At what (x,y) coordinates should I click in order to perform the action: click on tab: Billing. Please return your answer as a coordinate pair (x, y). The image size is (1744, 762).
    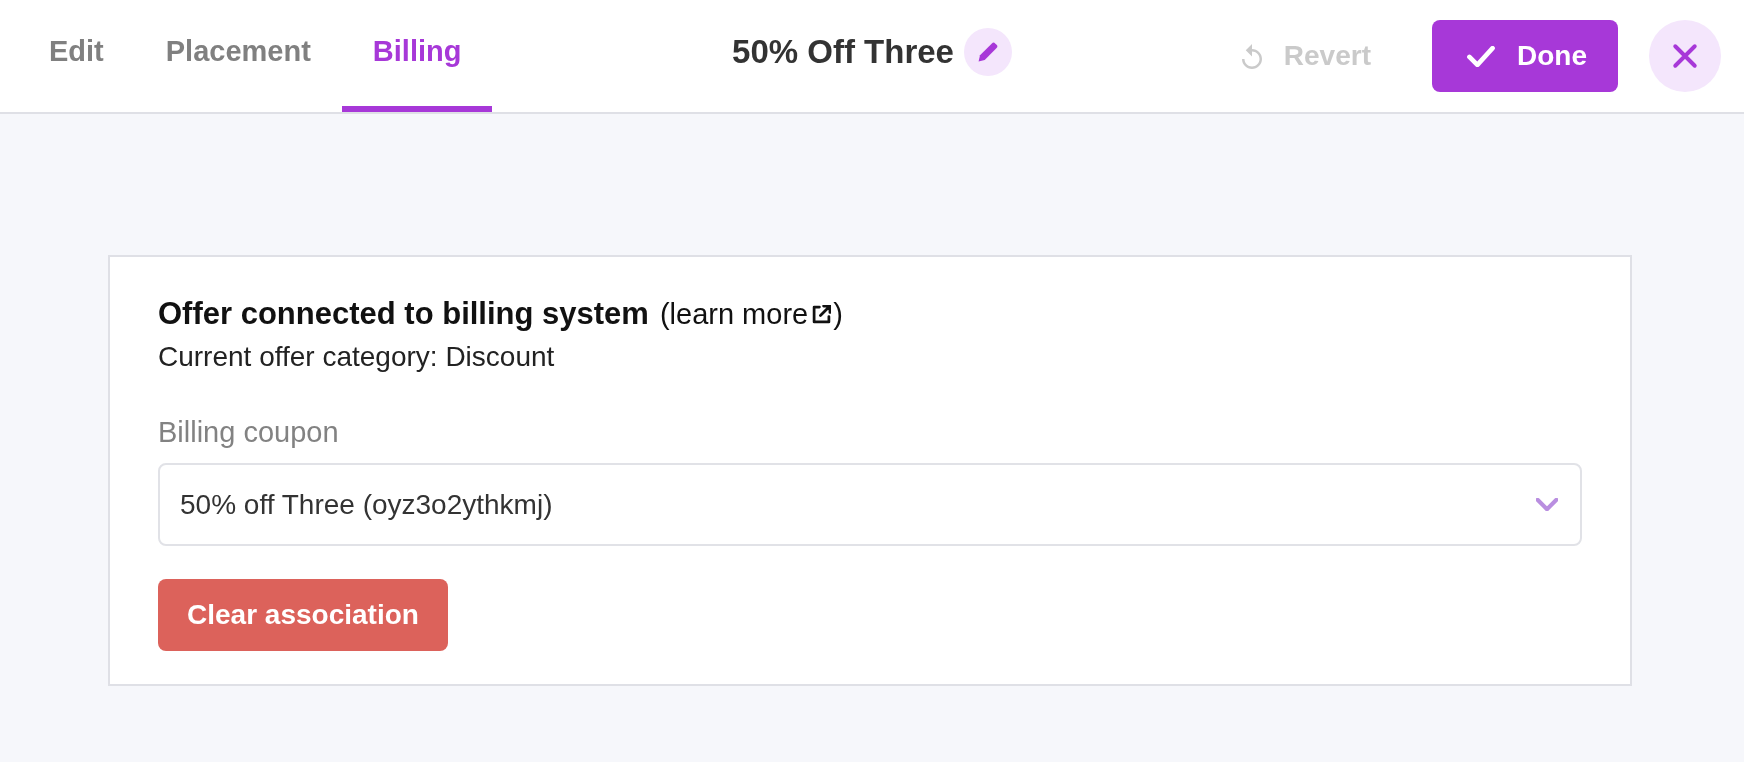
    Looking at the image, I should click on (417, 56).